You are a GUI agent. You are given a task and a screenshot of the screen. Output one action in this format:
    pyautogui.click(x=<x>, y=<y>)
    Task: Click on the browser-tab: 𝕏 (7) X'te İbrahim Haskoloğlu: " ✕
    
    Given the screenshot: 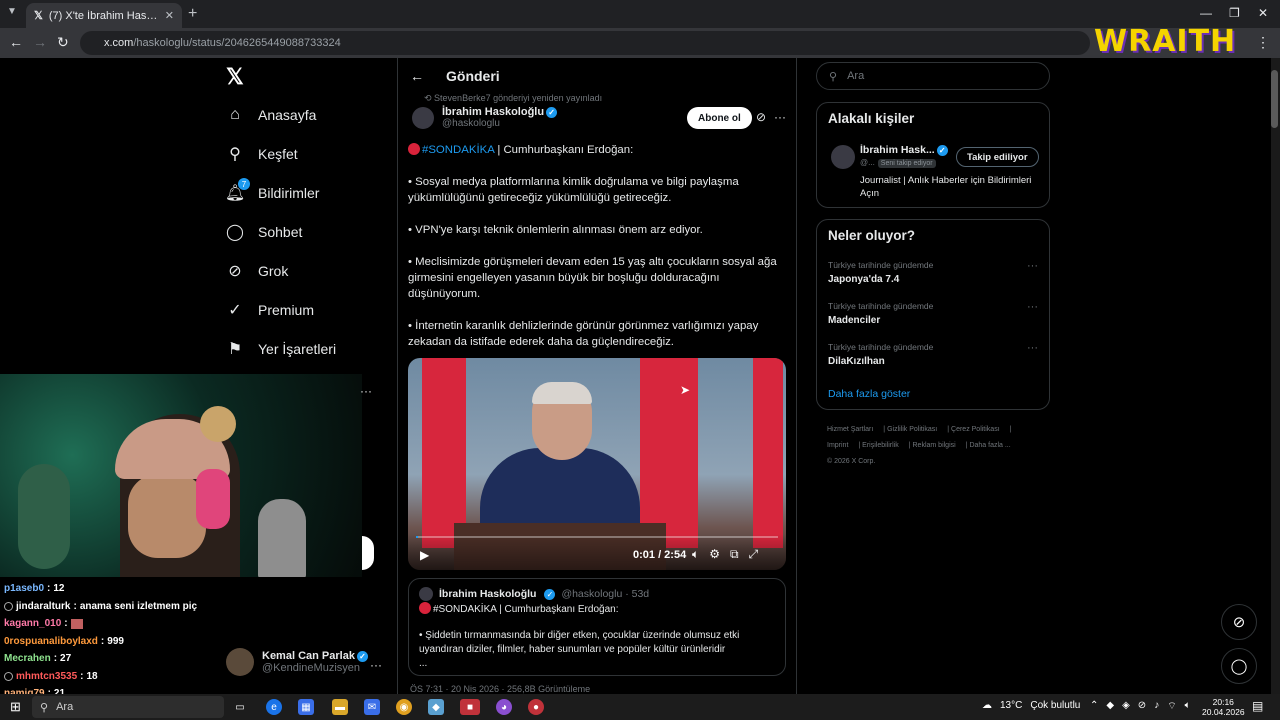 What is the action you would take?
    pyautogui.click(x=104, y=15)
    